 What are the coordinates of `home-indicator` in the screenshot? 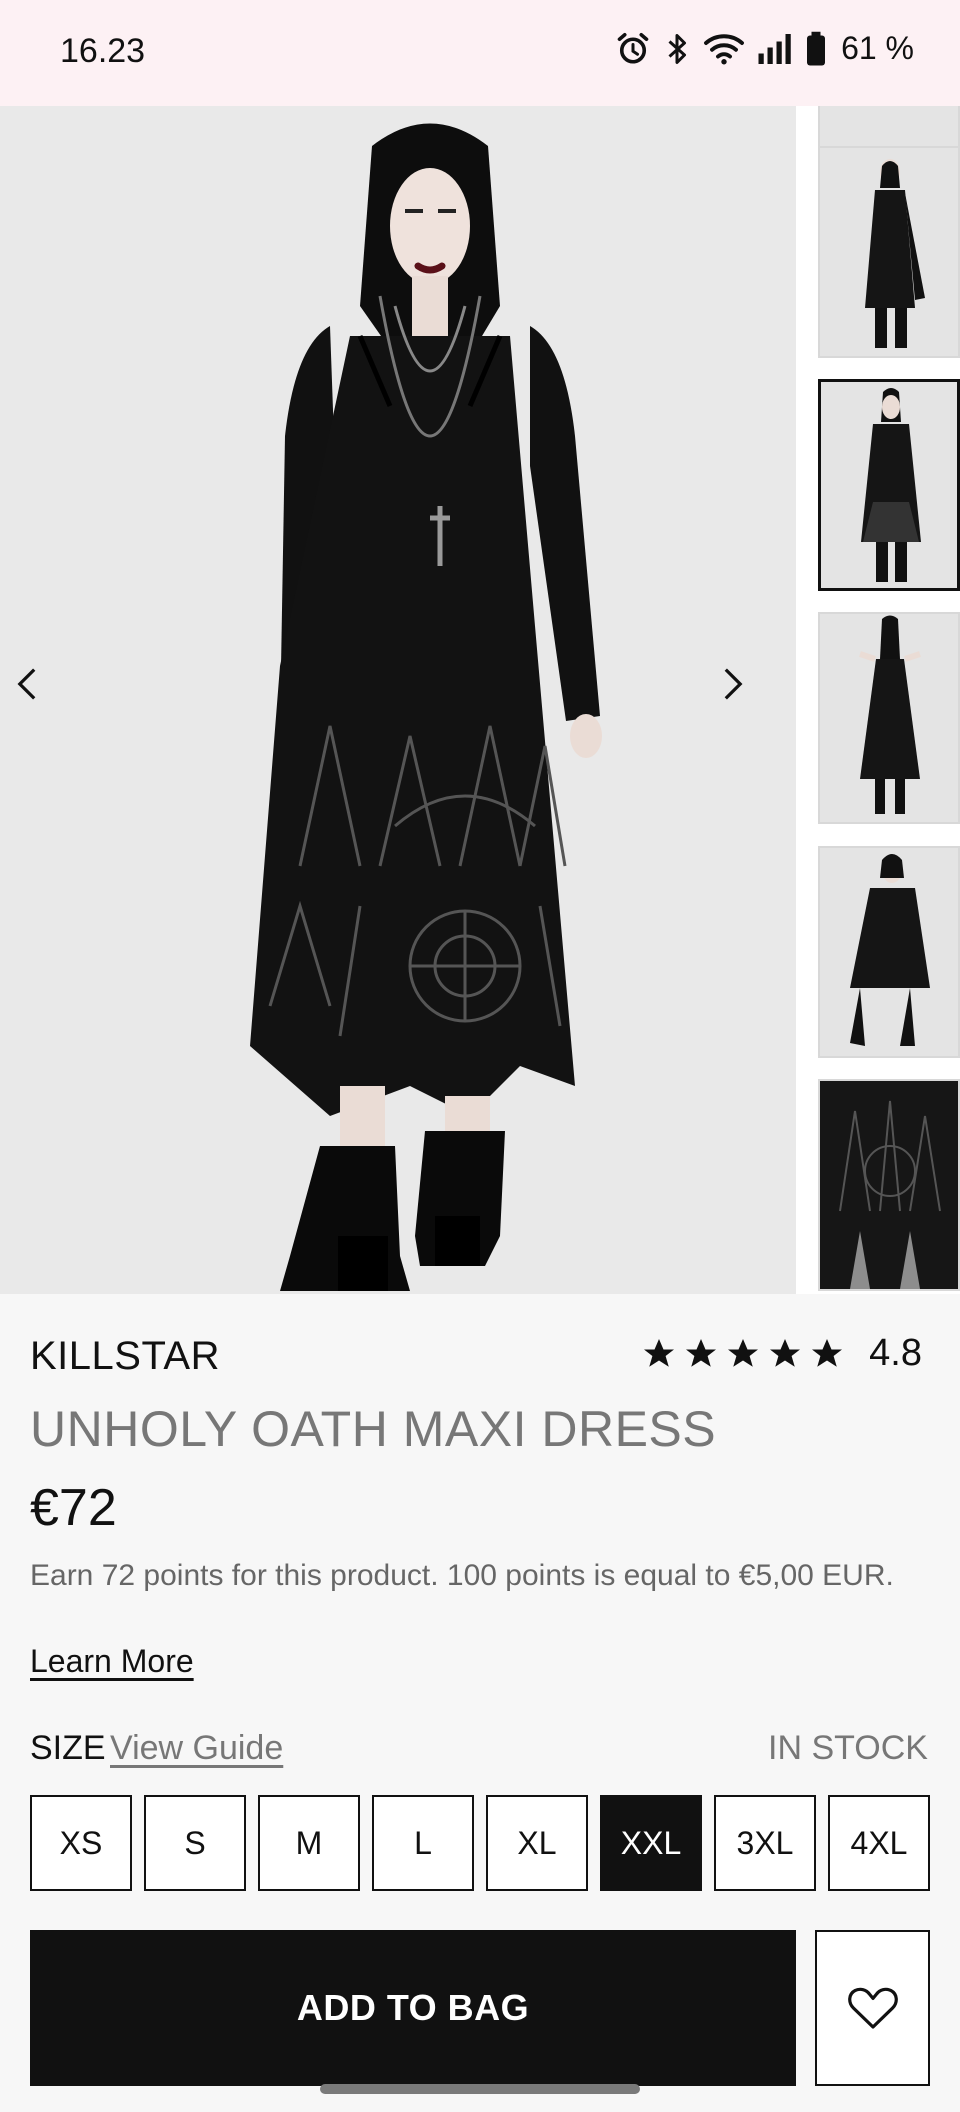 It's located at (480, 2089).